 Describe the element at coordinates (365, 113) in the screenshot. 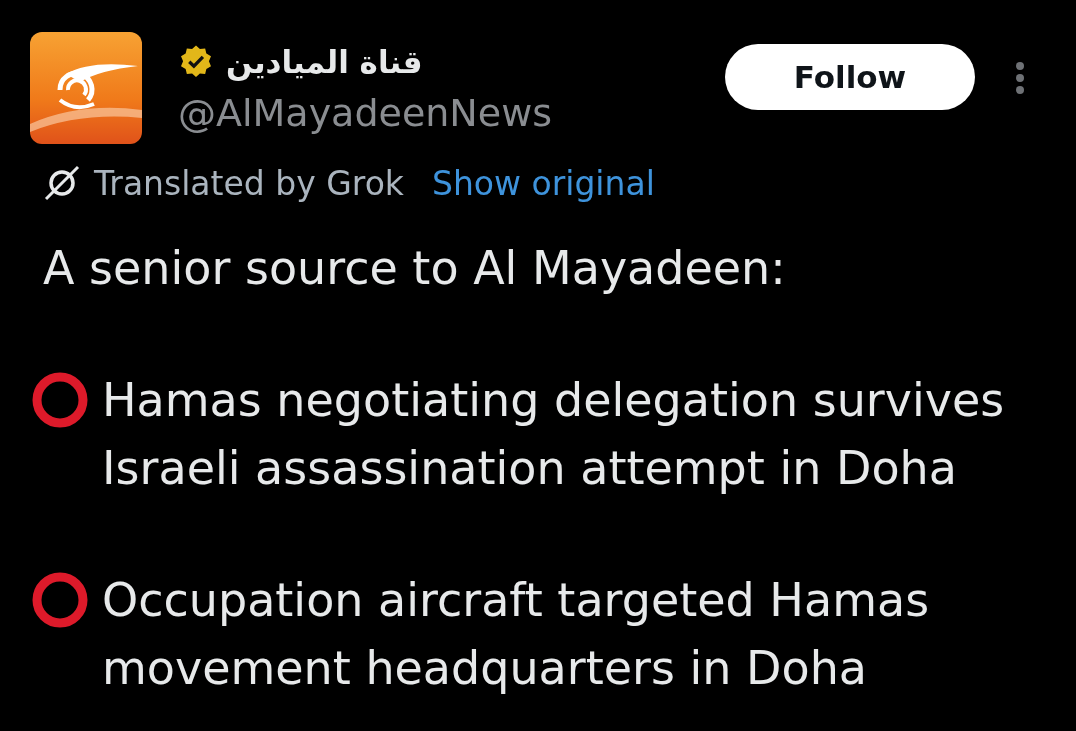

I see `account-handle: @AlMayadeenNews` at that location.